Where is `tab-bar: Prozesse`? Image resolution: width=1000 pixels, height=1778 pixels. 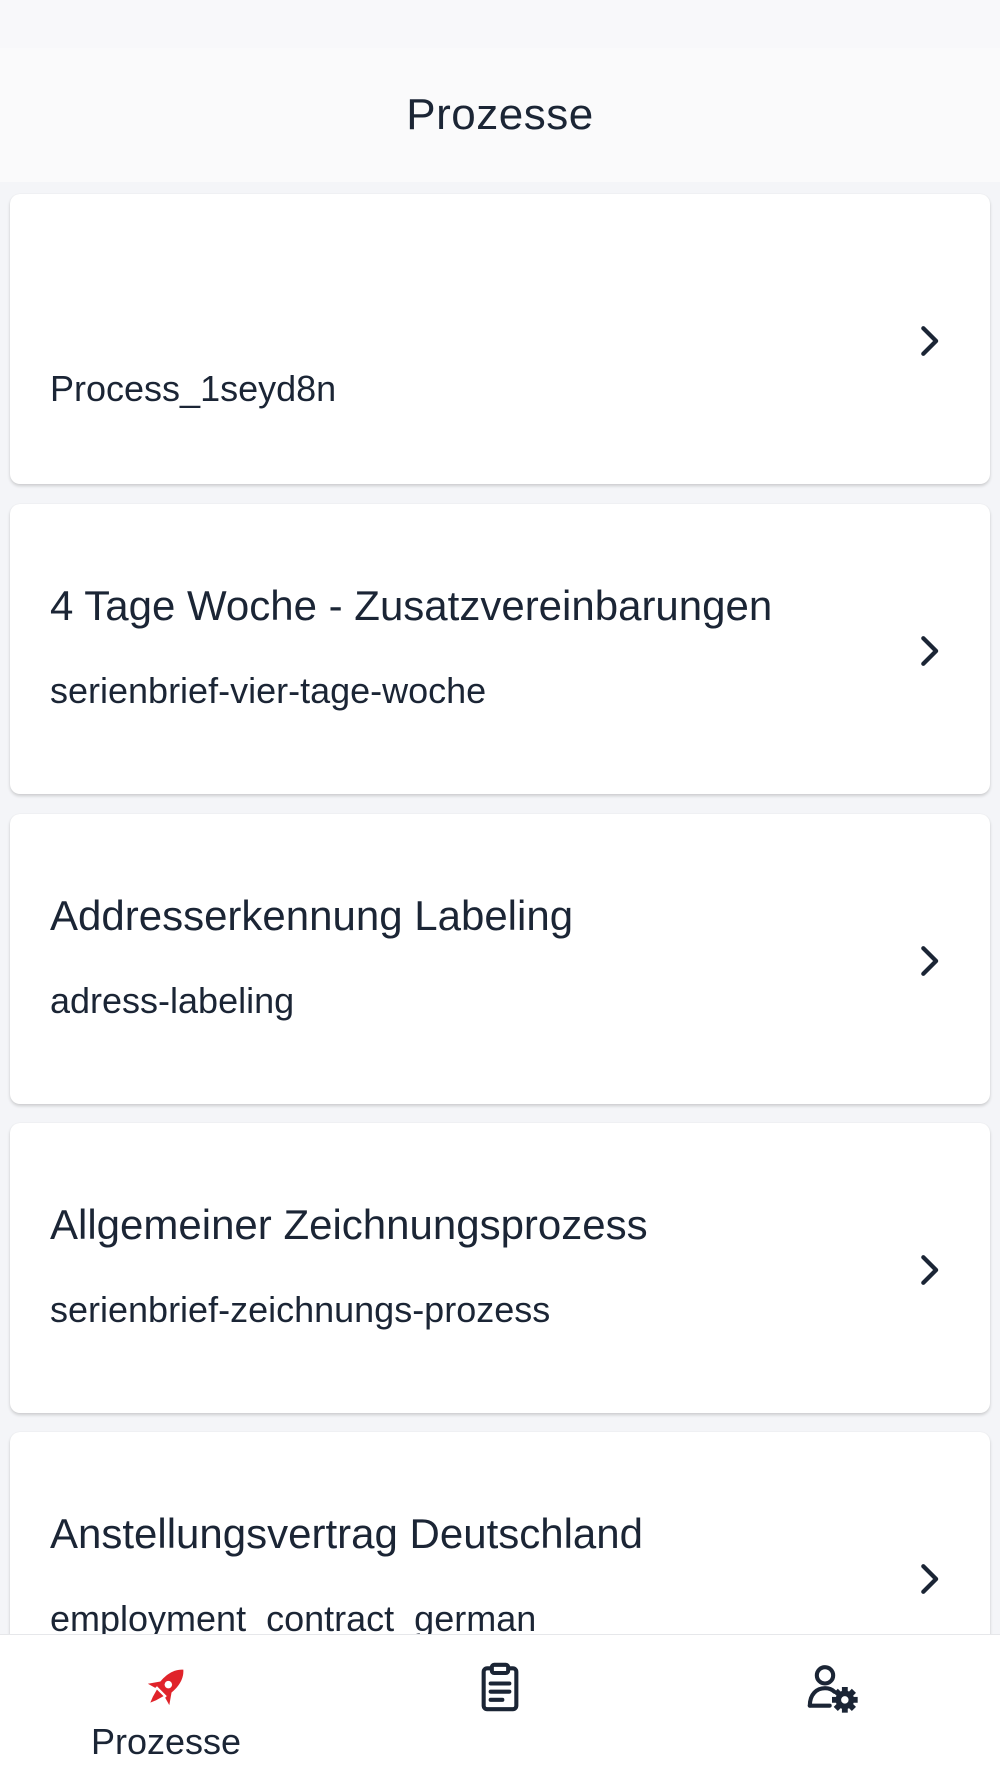
tab-bar: Prozesse is located at coordinates (500, 1706).